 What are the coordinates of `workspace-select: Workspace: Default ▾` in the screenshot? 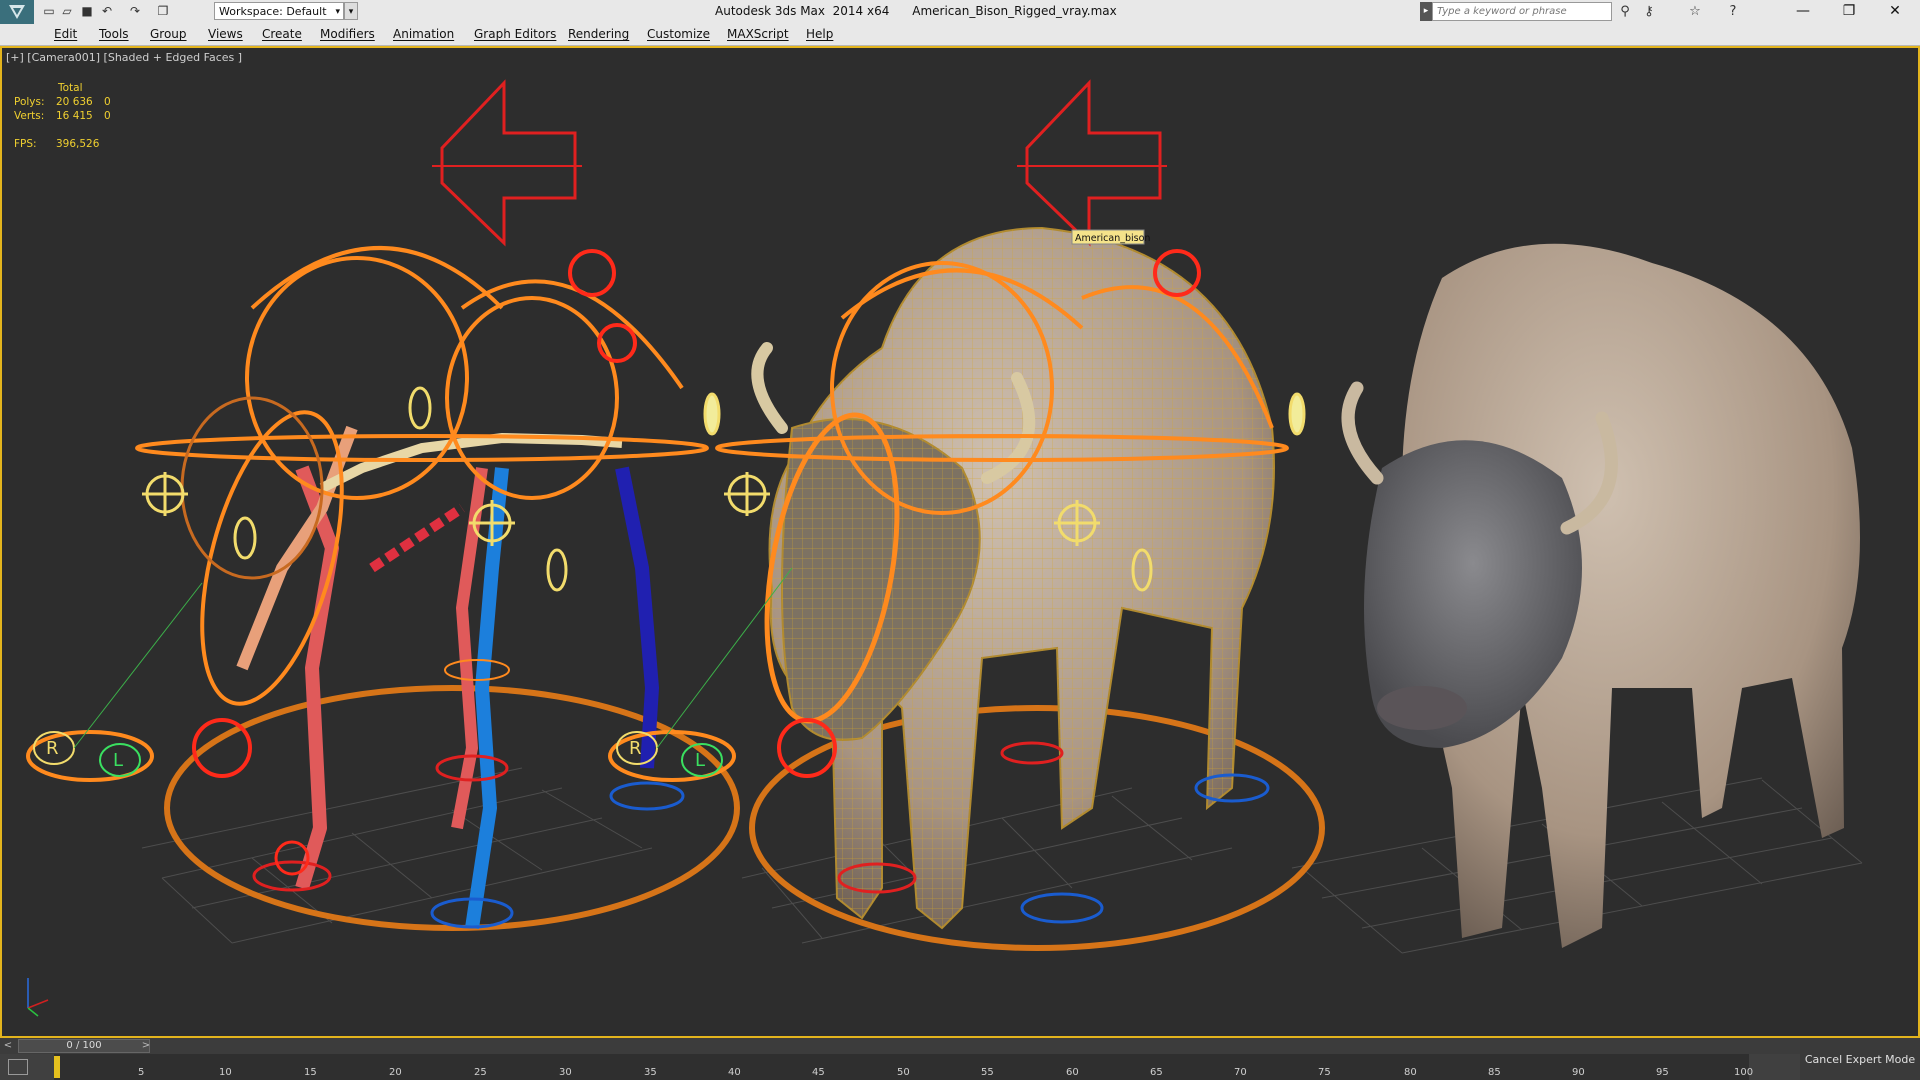 It's located at (279, 11).